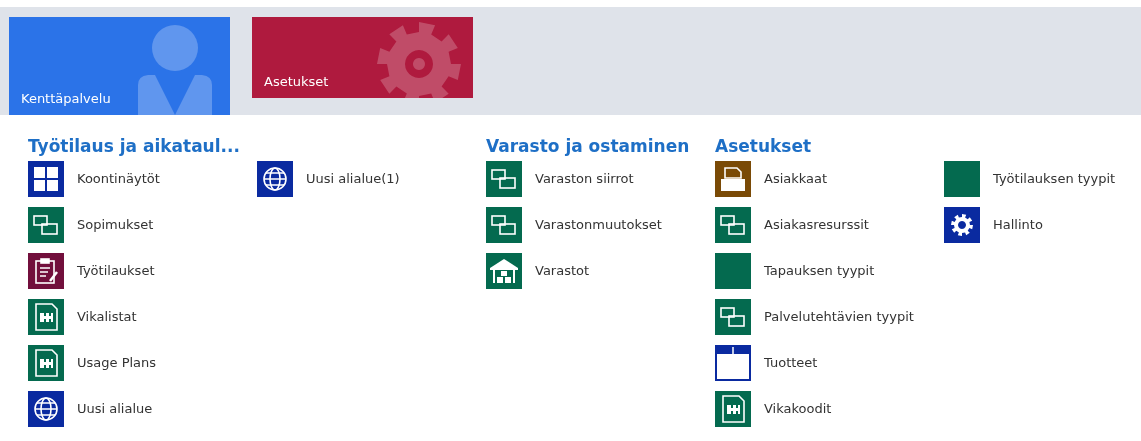 This screenshot has width=1141, height=441. What do you see at coordinates (142, 276) in the screenshot?
I see `menu-item: Työtilaukset` at bounding box center [142, 276].